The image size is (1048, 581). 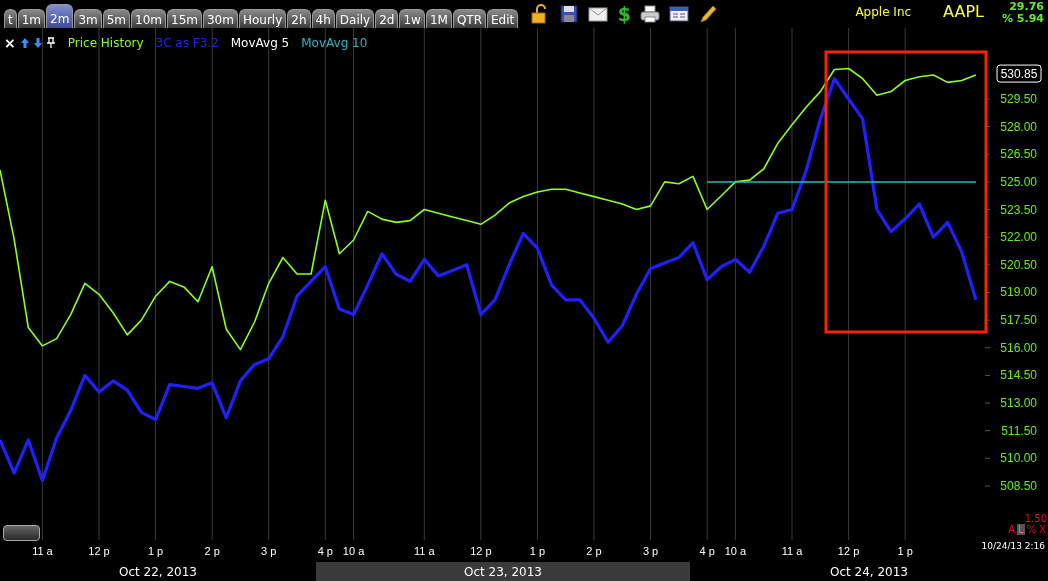 I want to click on timeframe-tab: 2m, so click(x=60, y=16).